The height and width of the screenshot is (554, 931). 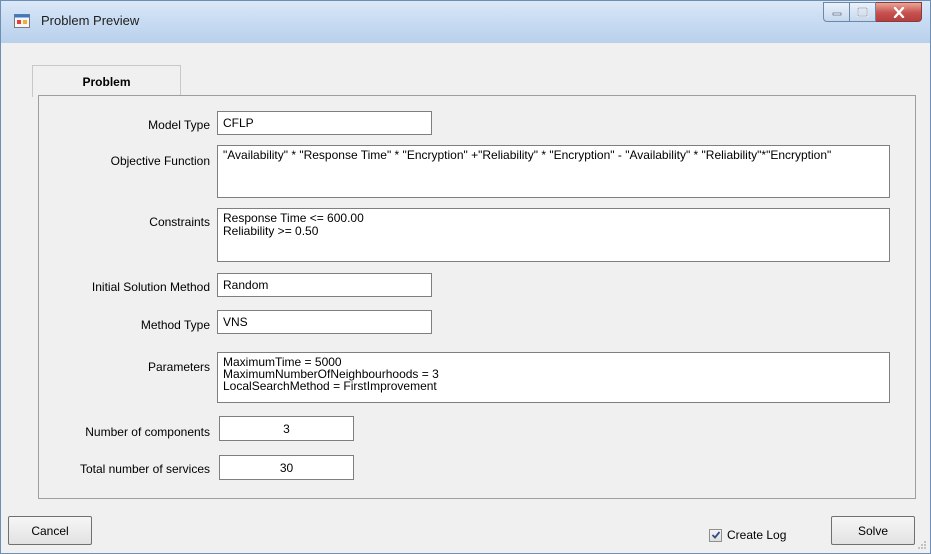 What do you see at coordinates (22, 21) in the screenshot?
I see `app-icon` at bounding box center [22, 21].